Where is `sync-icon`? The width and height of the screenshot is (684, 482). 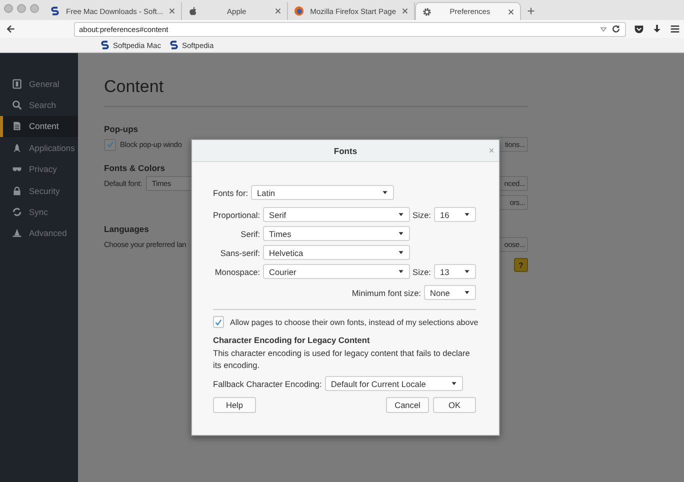
sync-icon is located at coordinates (17, 212).